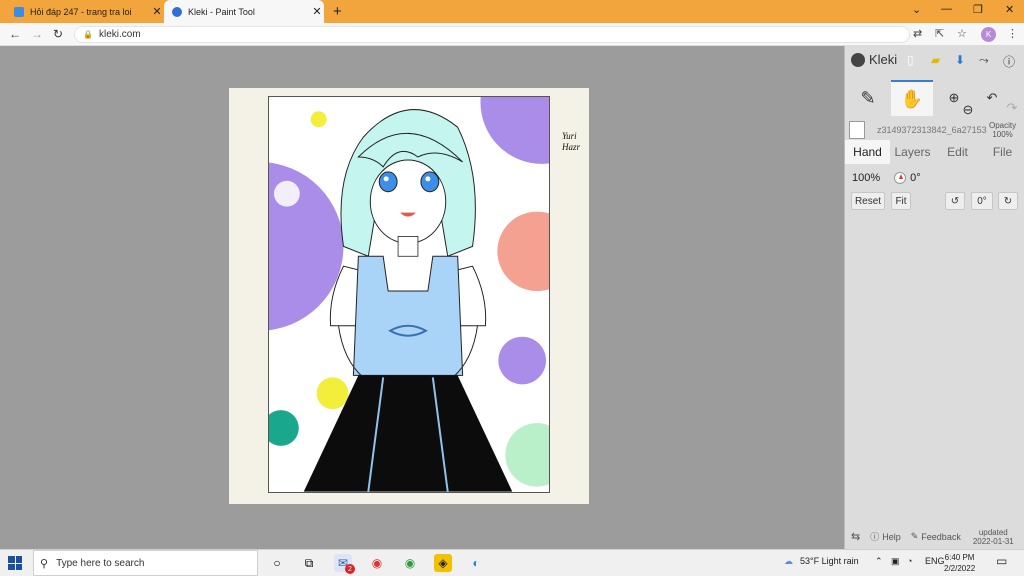 The image size is (1024, 576). I want to click on language-indicator: ENG, so click(935, 561).